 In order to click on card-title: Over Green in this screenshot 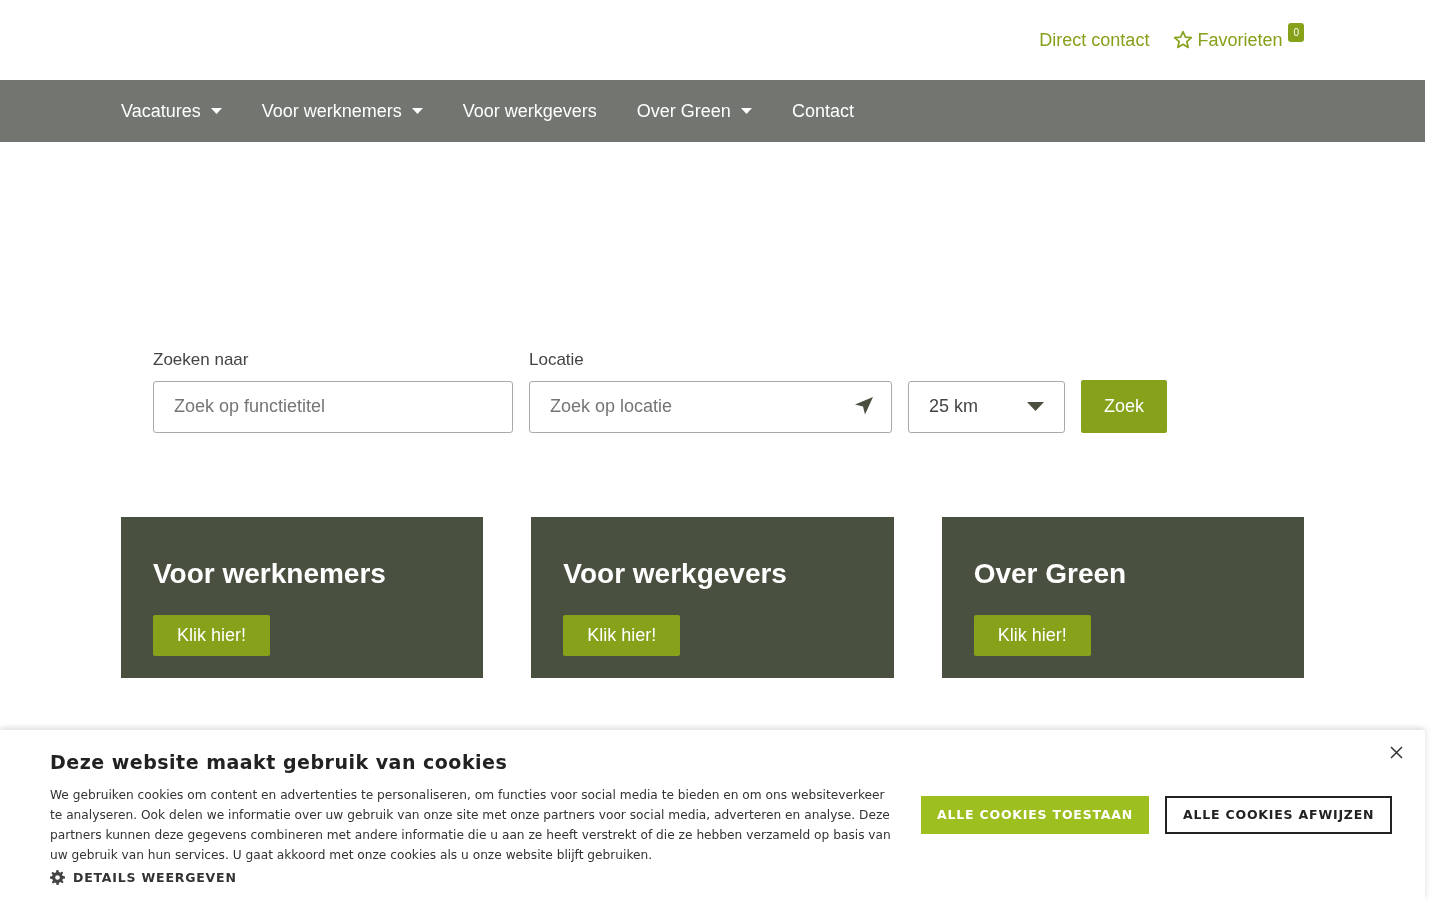, I will do `click(1050, 573)`.